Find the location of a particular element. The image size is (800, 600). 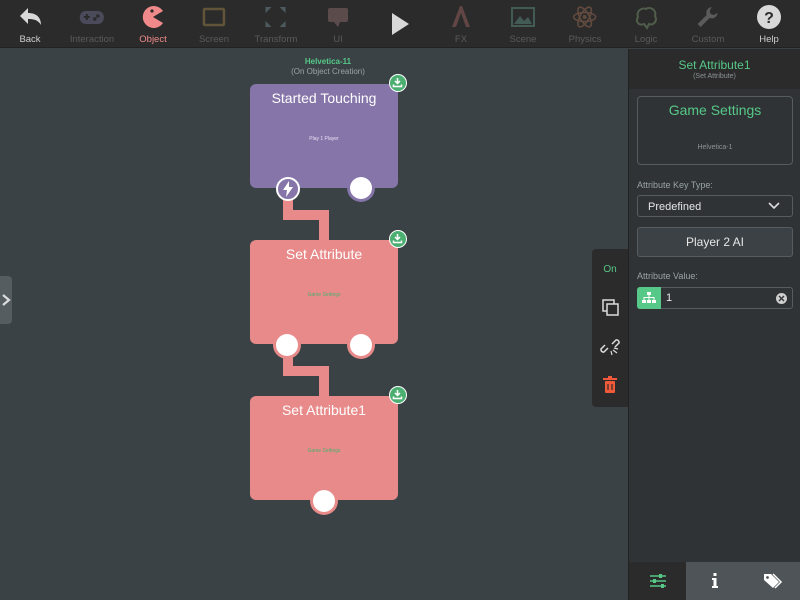

inspector-subtitle: (Set Attribute) is located at coordinates (714, 76).